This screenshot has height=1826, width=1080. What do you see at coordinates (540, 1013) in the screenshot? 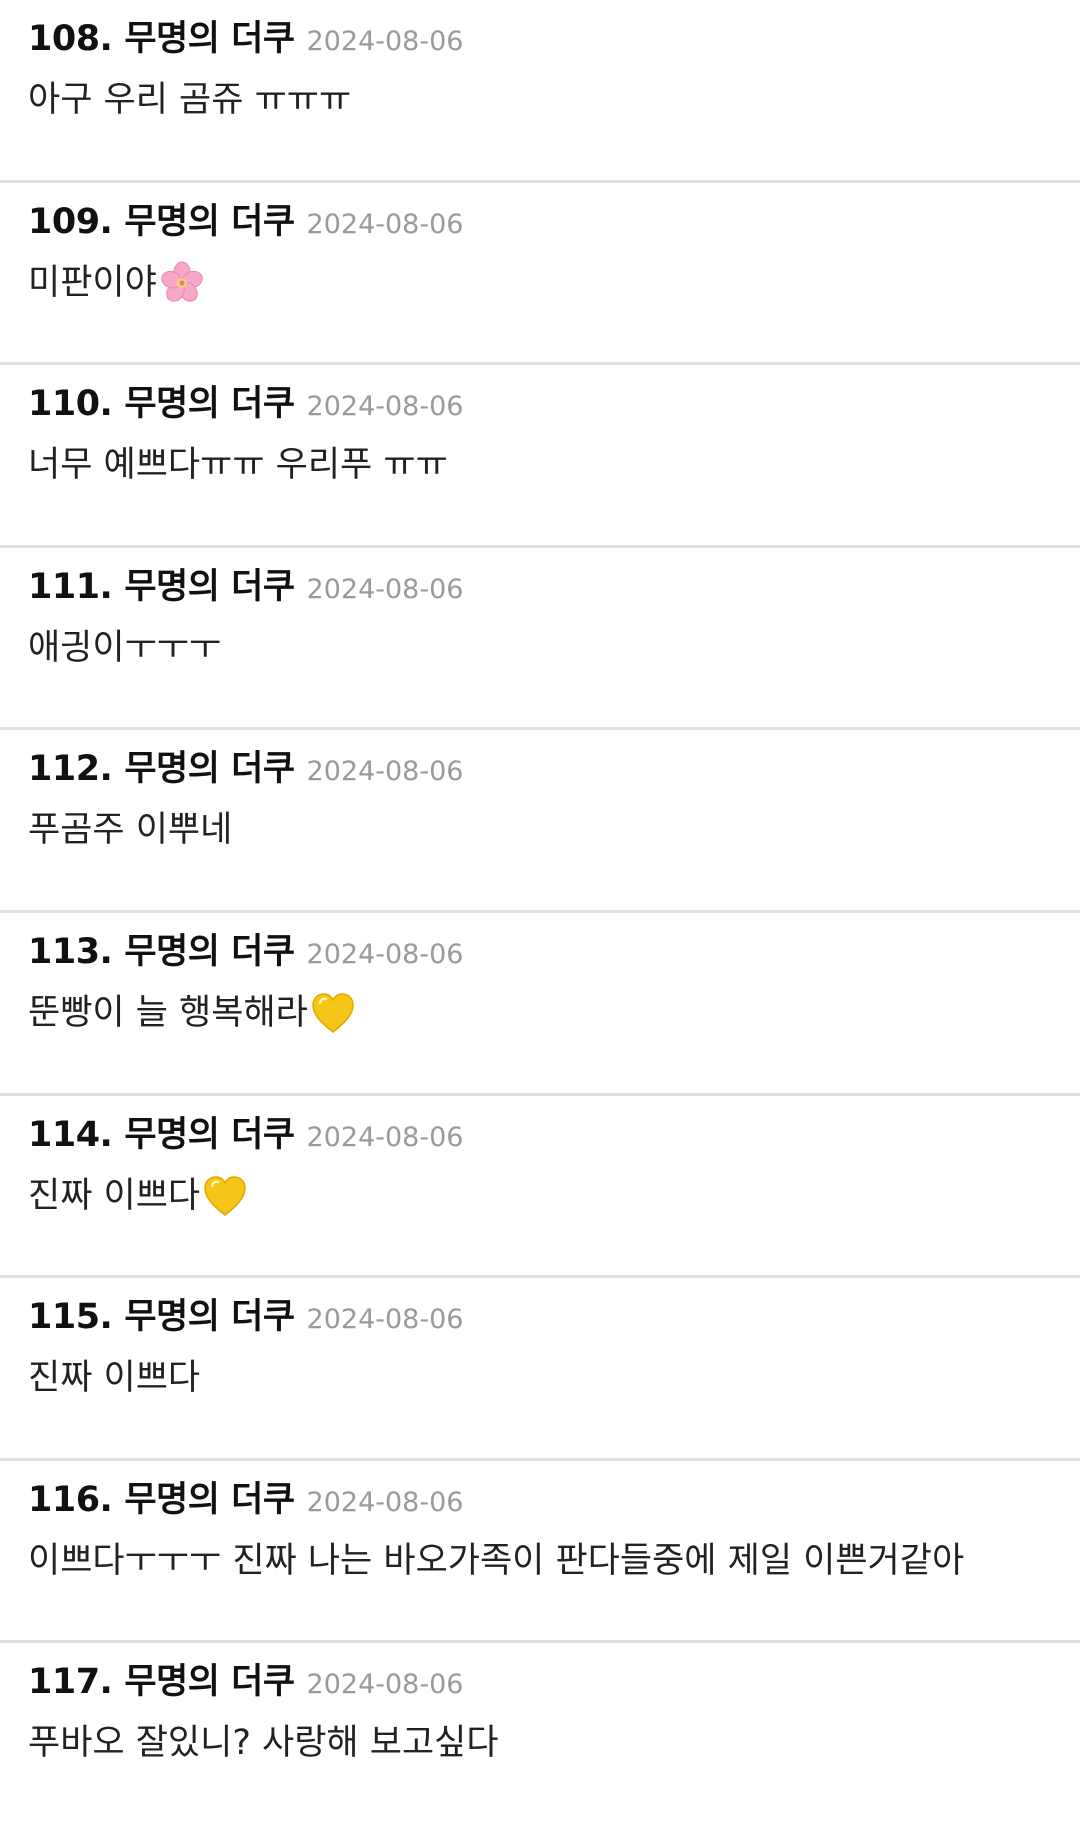
I see `comment-body: 뚠빵이 늘 행복해라` at bounding box center [540, 1013].